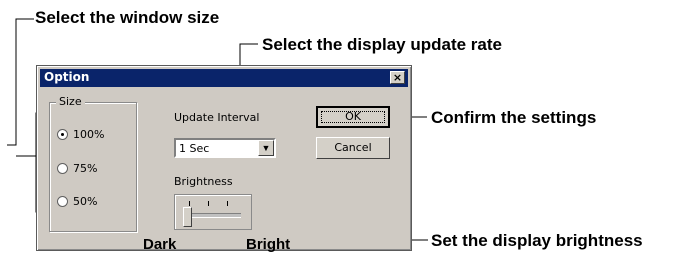  What do you see at coordinates (268, 244) in the screenshot?
I see `bright-label: Bright` at bounding box center [268, 244].